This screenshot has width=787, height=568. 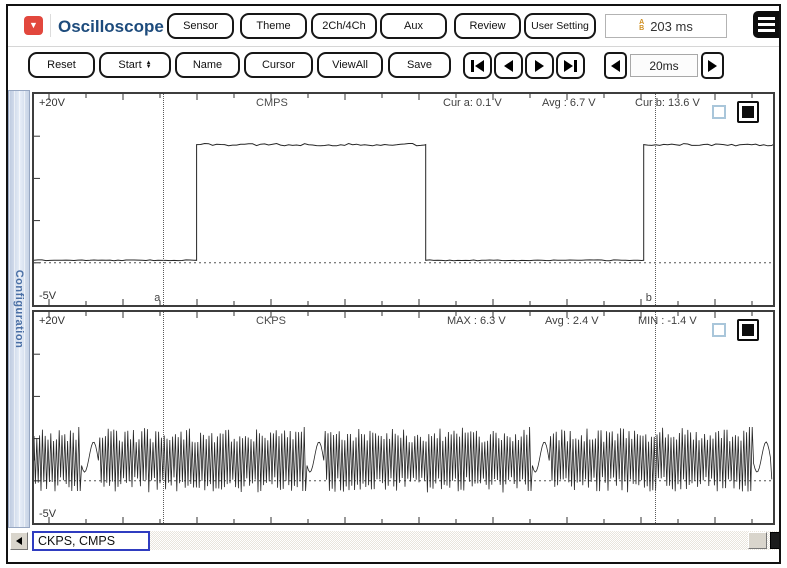 I want to click on timebase-left-icon, so click(x=615, y=65).